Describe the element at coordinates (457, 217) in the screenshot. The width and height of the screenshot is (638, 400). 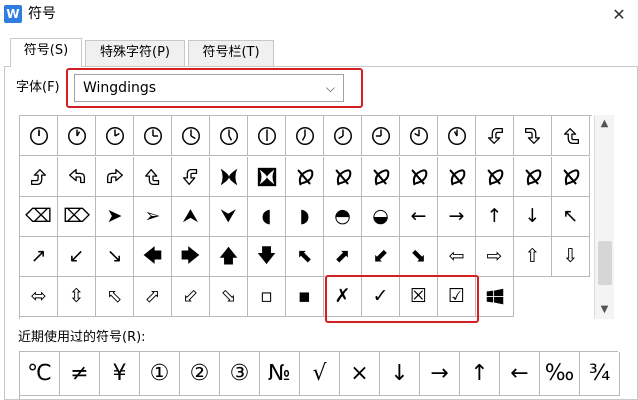
I see `symbol-cell: →` at that location.